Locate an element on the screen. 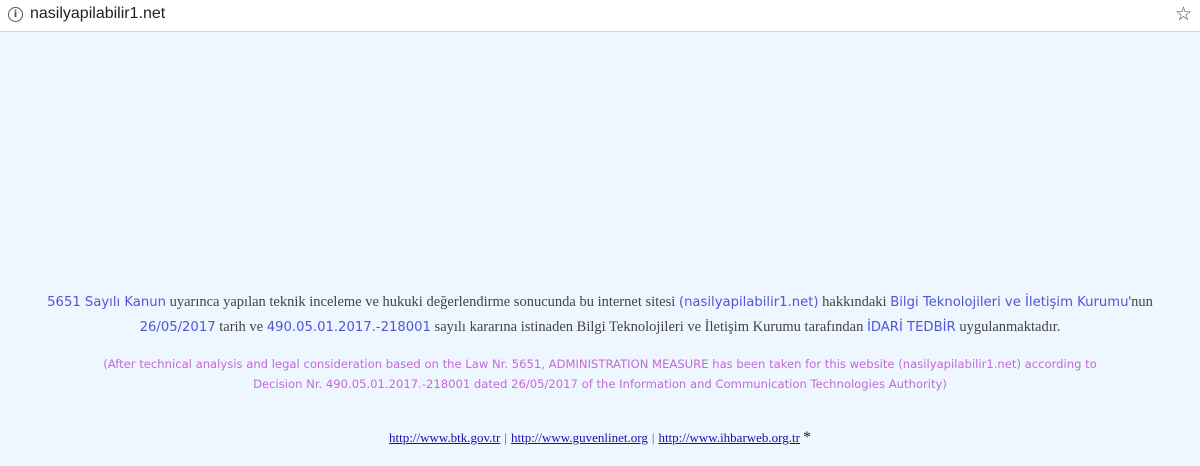 The image size is (1200, 466). guvenlinet-link: http://www.guvenlinet.org is located at coordinates (579, 437).